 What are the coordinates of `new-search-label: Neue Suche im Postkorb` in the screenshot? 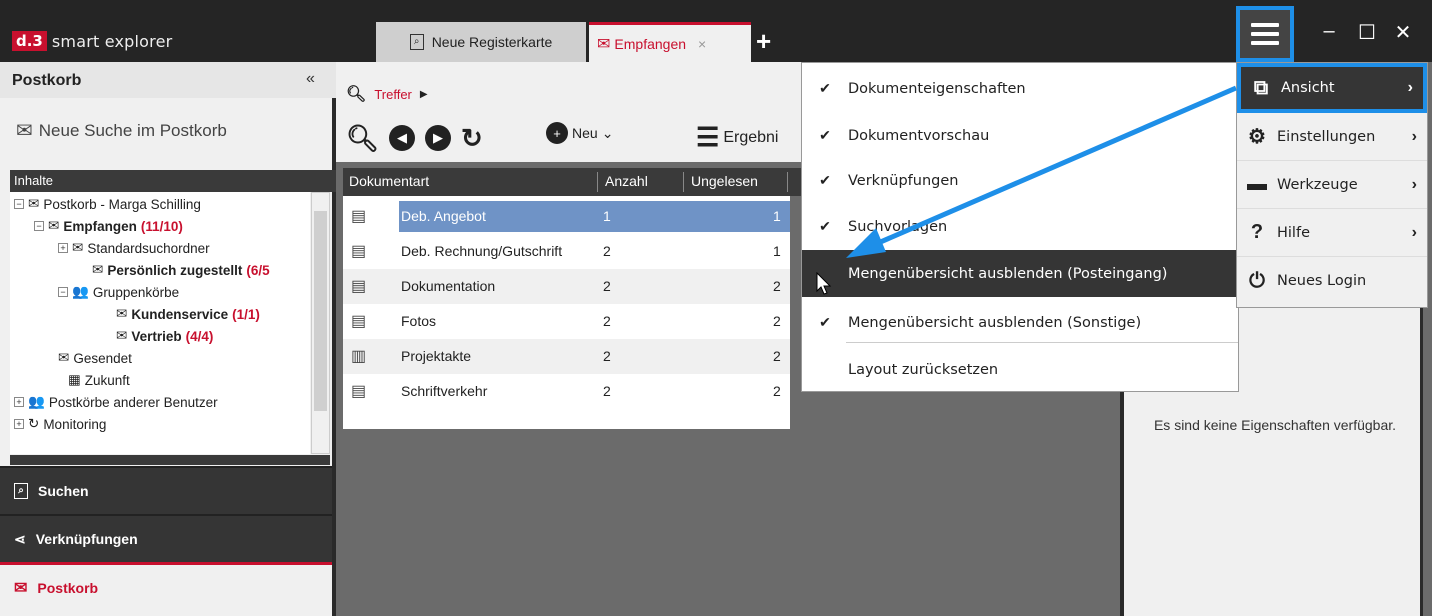 It's located at (132, 130).